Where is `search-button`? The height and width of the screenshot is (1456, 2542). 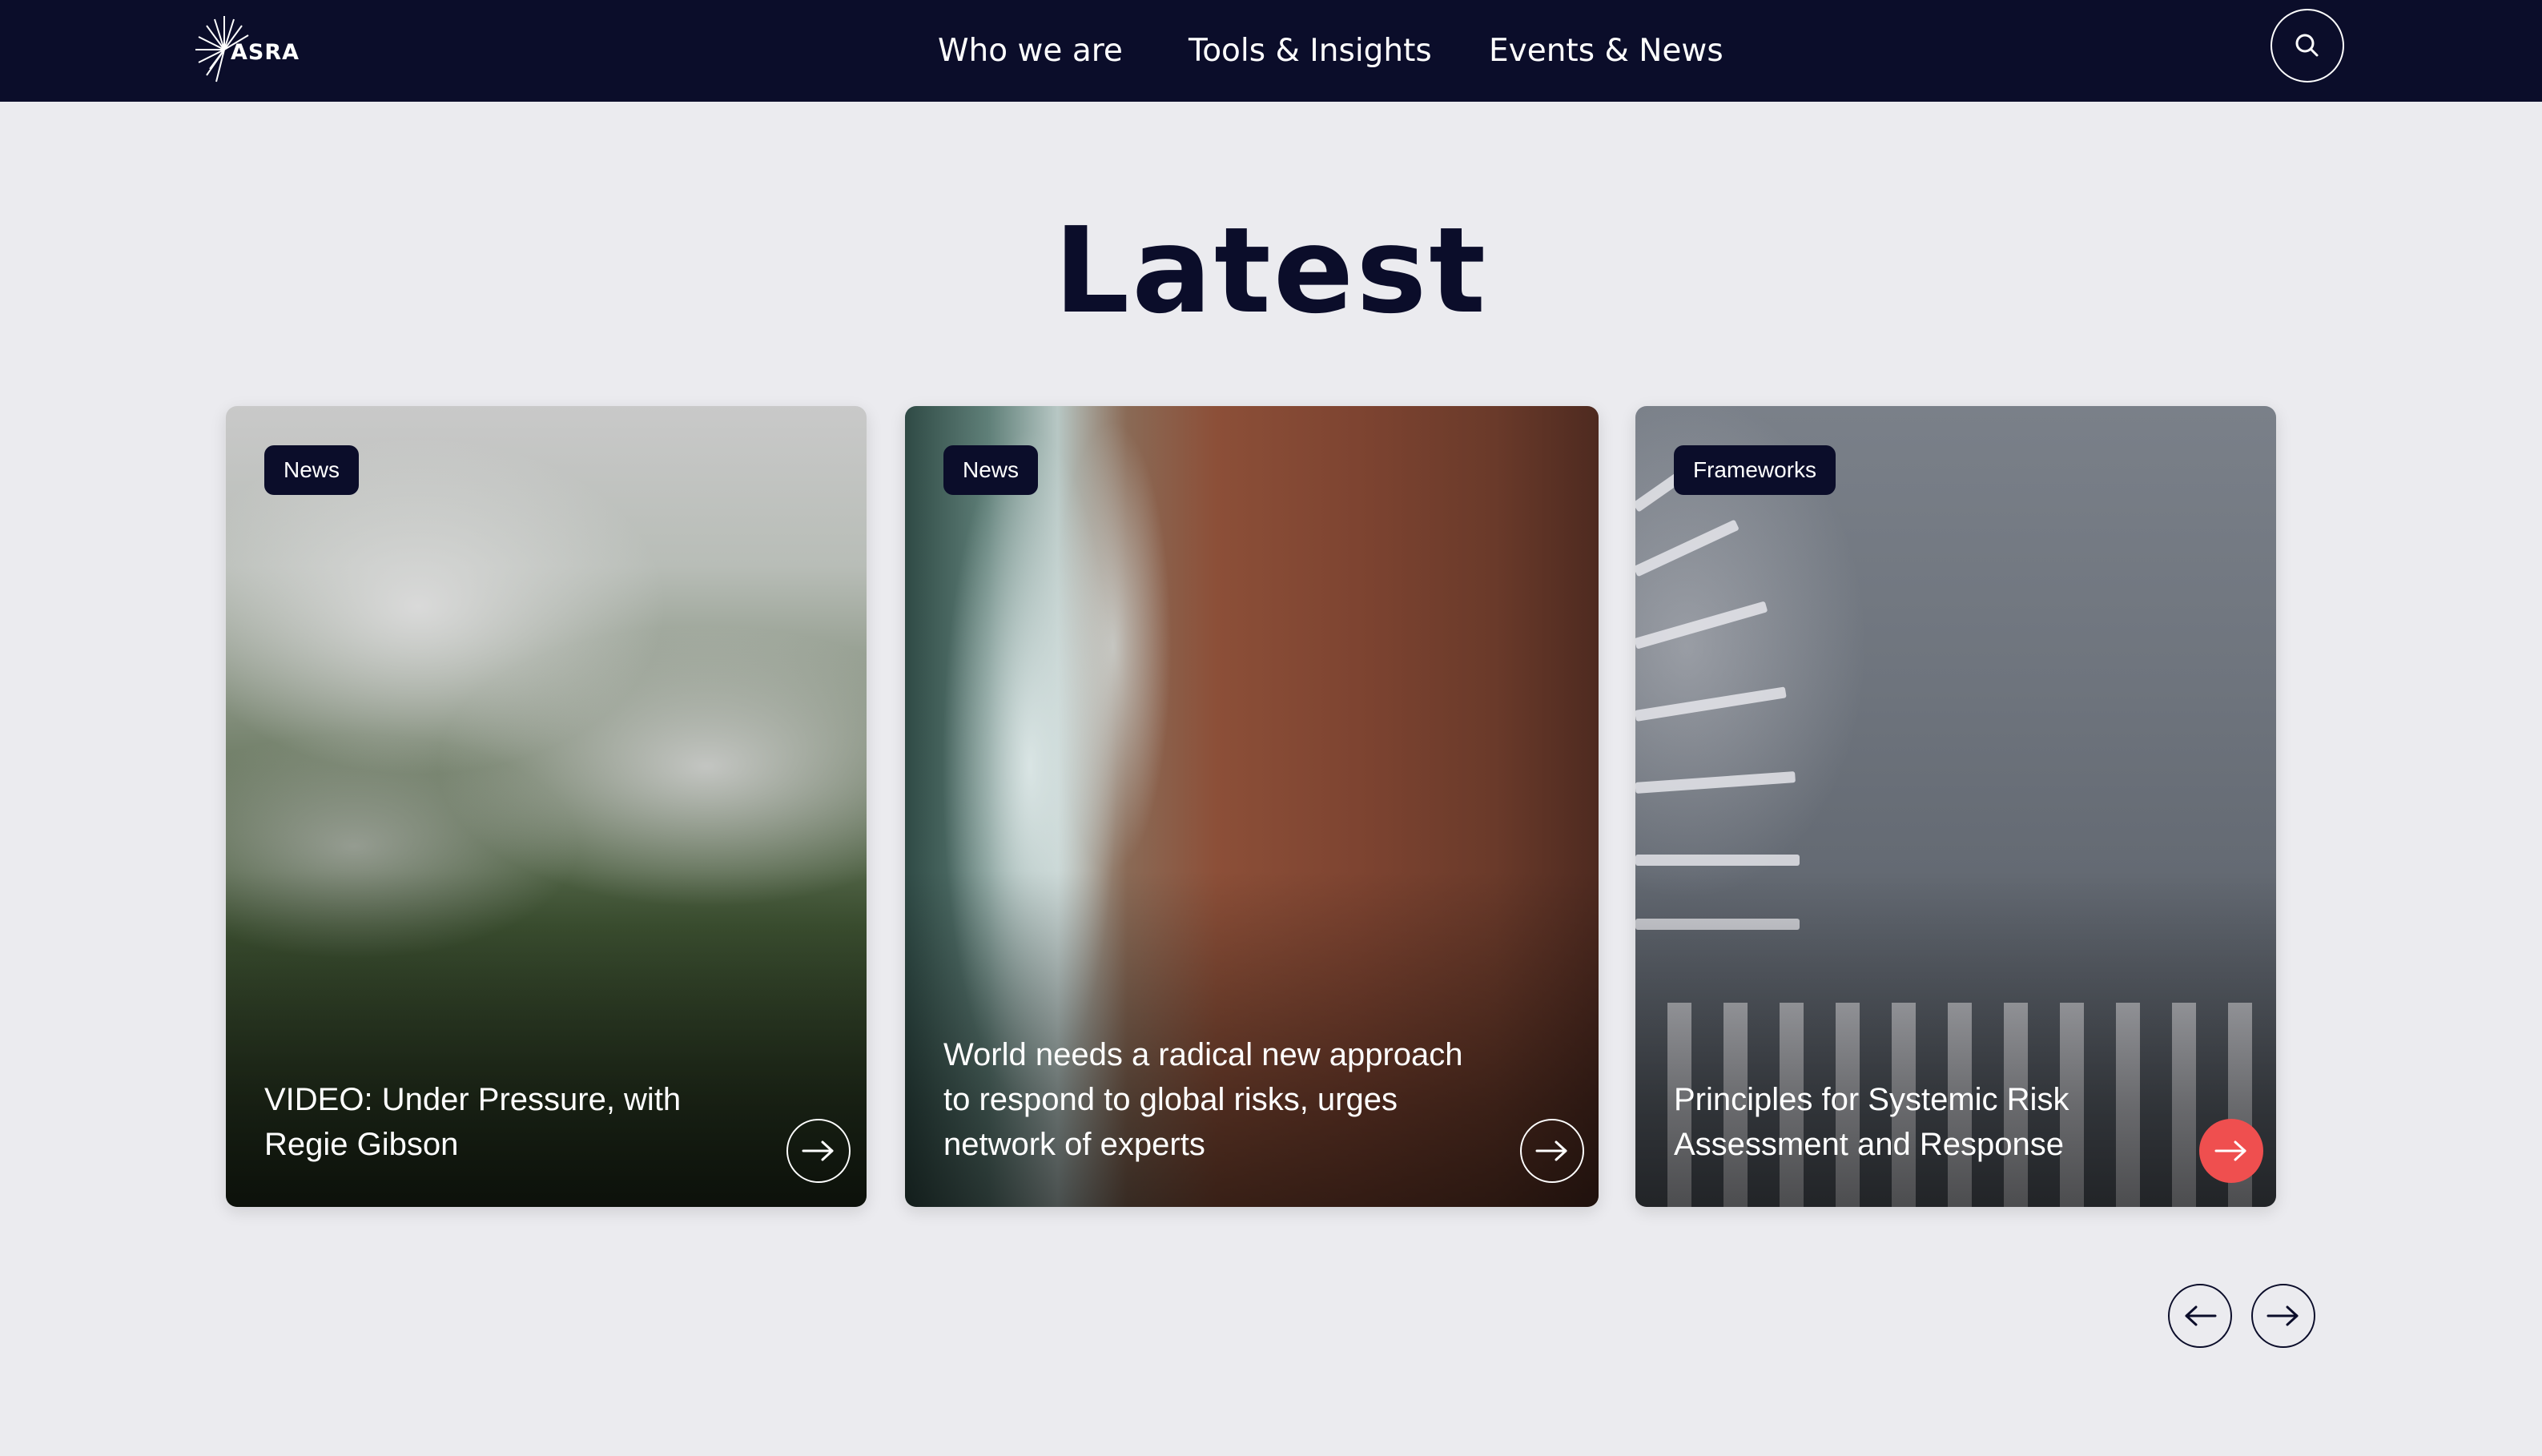 search-button is located at coordinates (2307, 45).